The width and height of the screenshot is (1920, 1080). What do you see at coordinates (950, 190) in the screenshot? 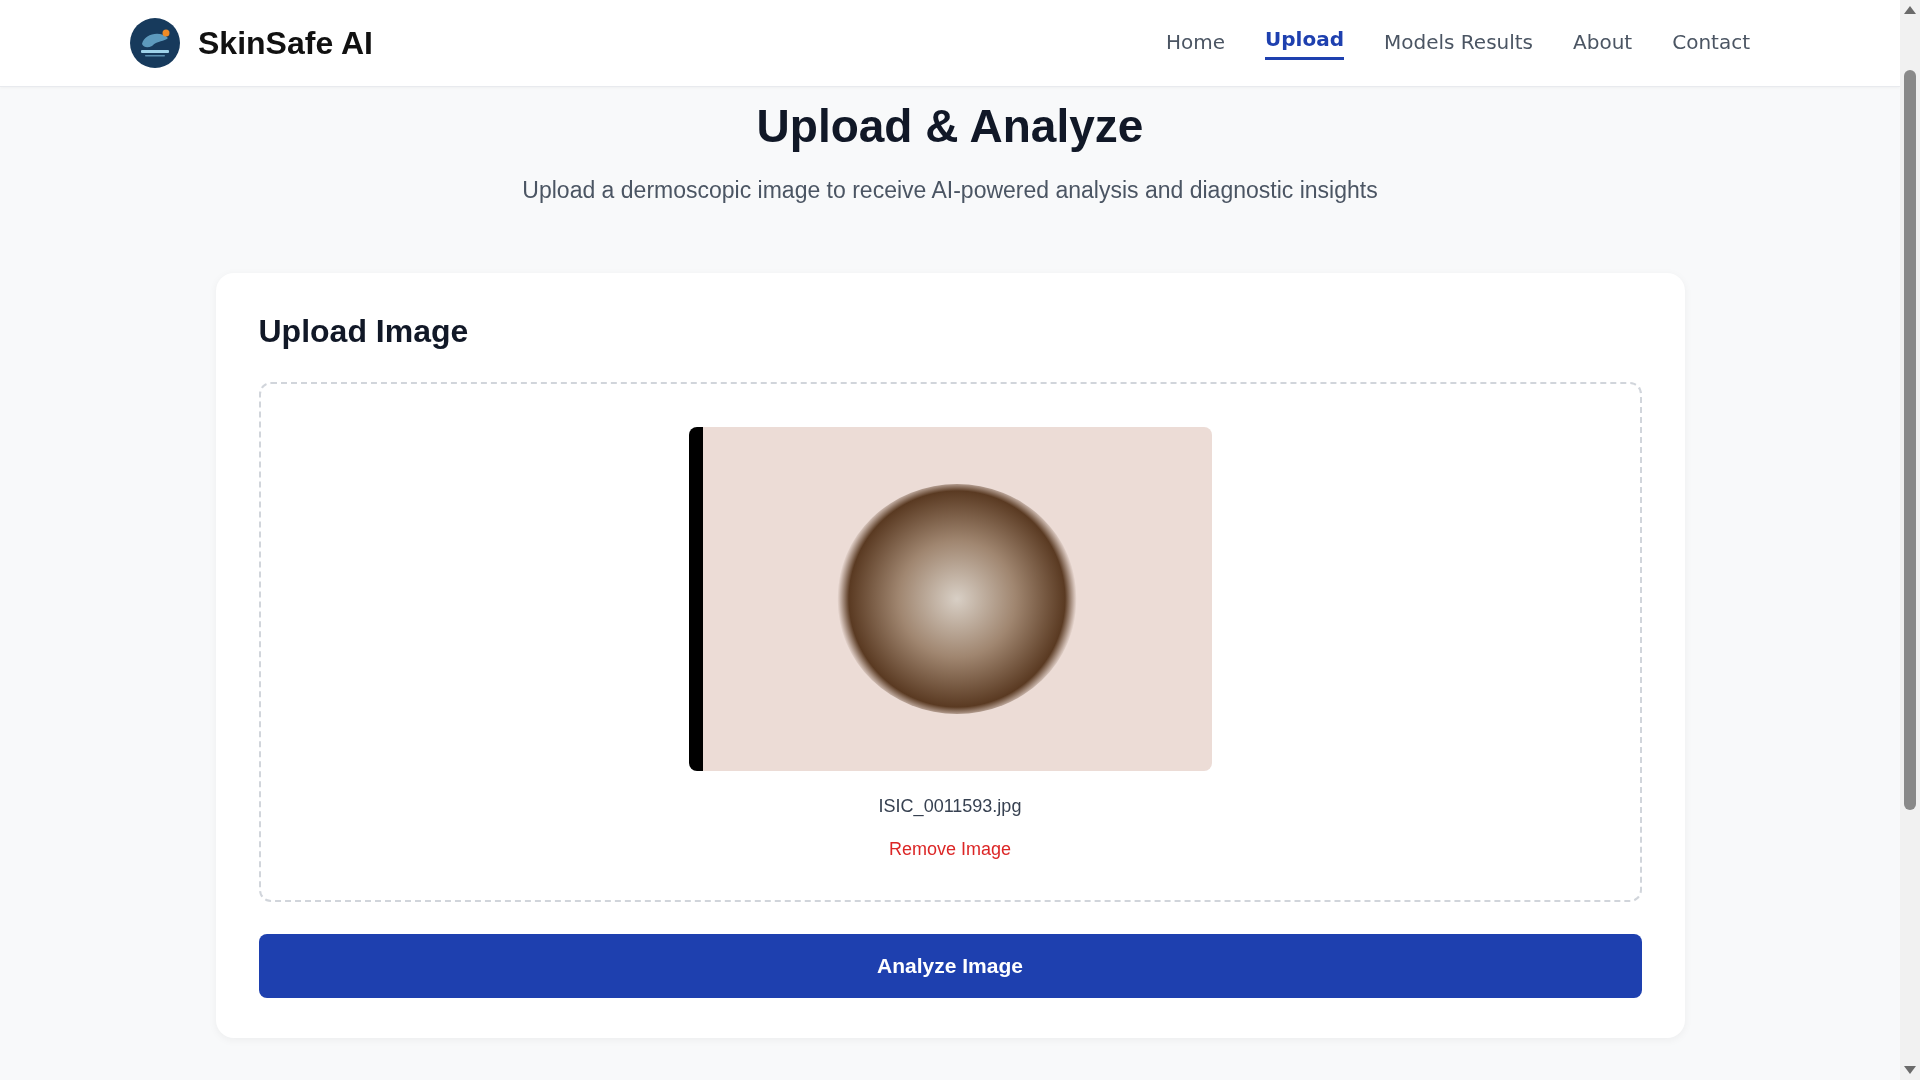
I see `page-subtitle: Upload a dermoscopic image to receive AI-powered analysis and diagnostic insights` at bounding box center [950, 190].